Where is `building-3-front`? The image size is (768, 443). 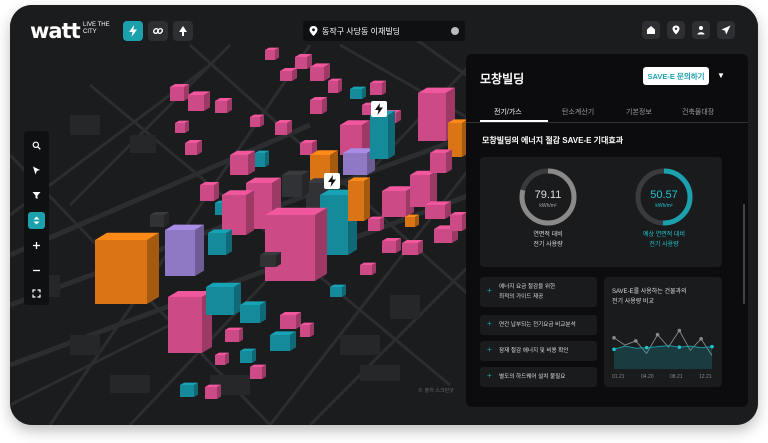
building-3-front is located at coordinates (286, 76).